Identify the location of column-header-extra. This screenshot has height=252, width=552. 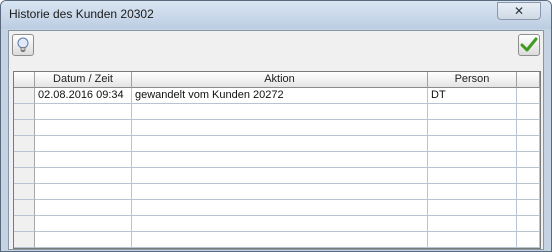
(528, 80).